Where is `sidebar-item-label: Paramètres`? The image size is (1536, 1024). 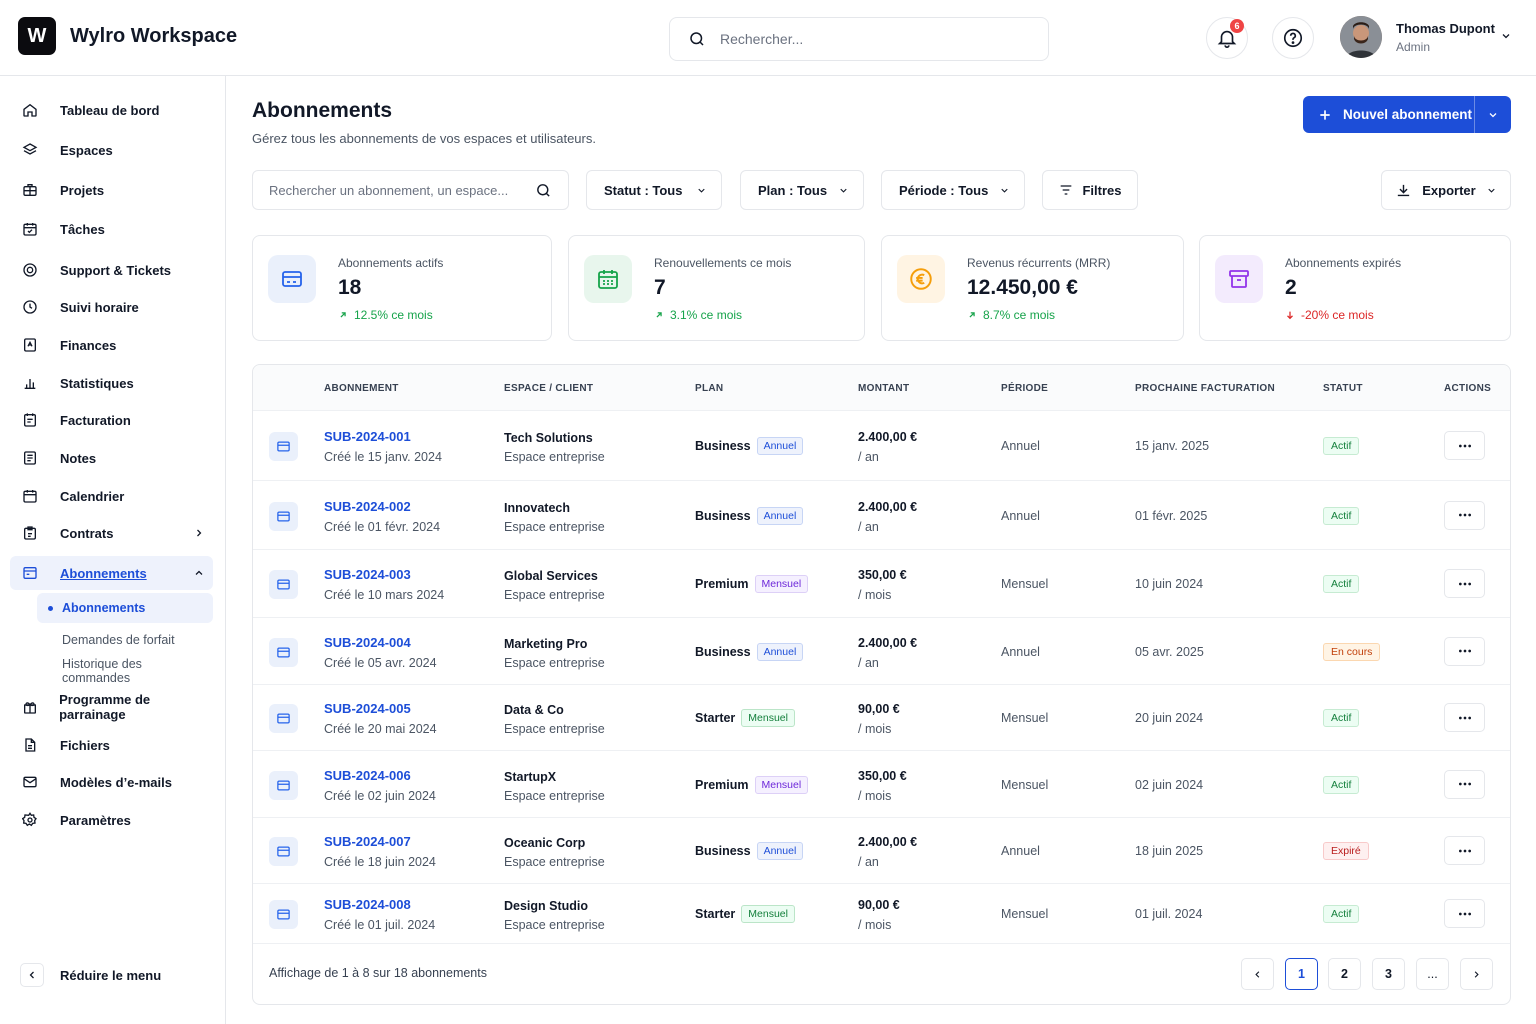
sidebar-item-label: Paramètres is located at coordinates (95, 820).